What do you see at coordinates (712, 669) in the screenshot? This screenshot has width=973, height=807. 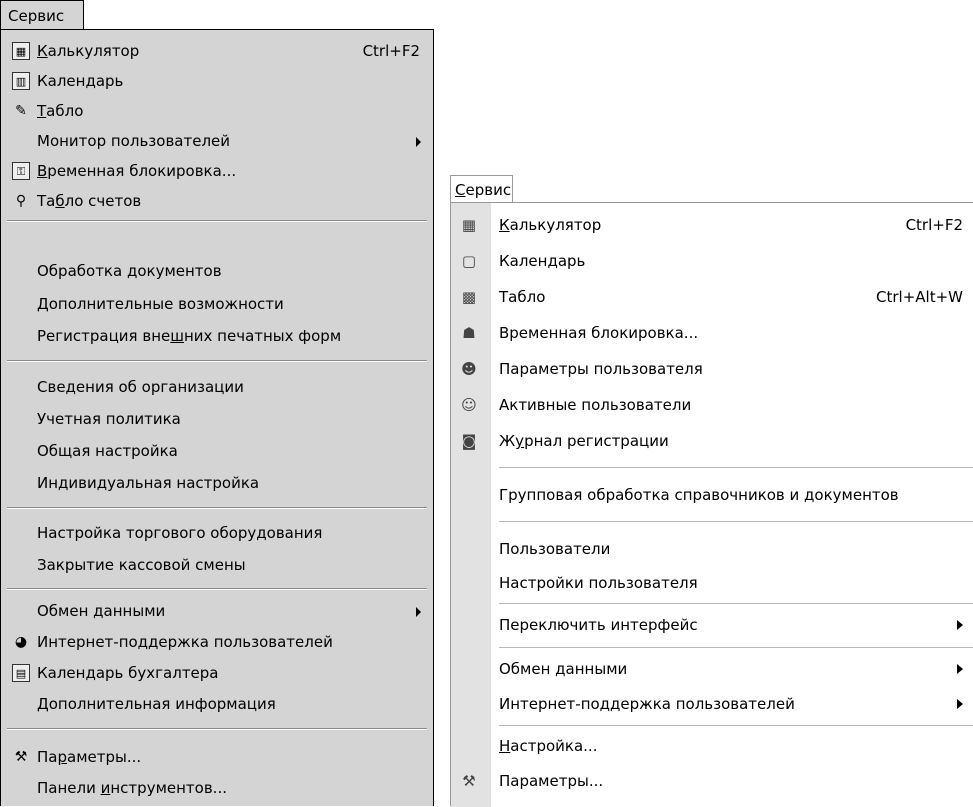 I see `menu2-item-data-exchange: Обмен данными` at bounding box center [712, 669].